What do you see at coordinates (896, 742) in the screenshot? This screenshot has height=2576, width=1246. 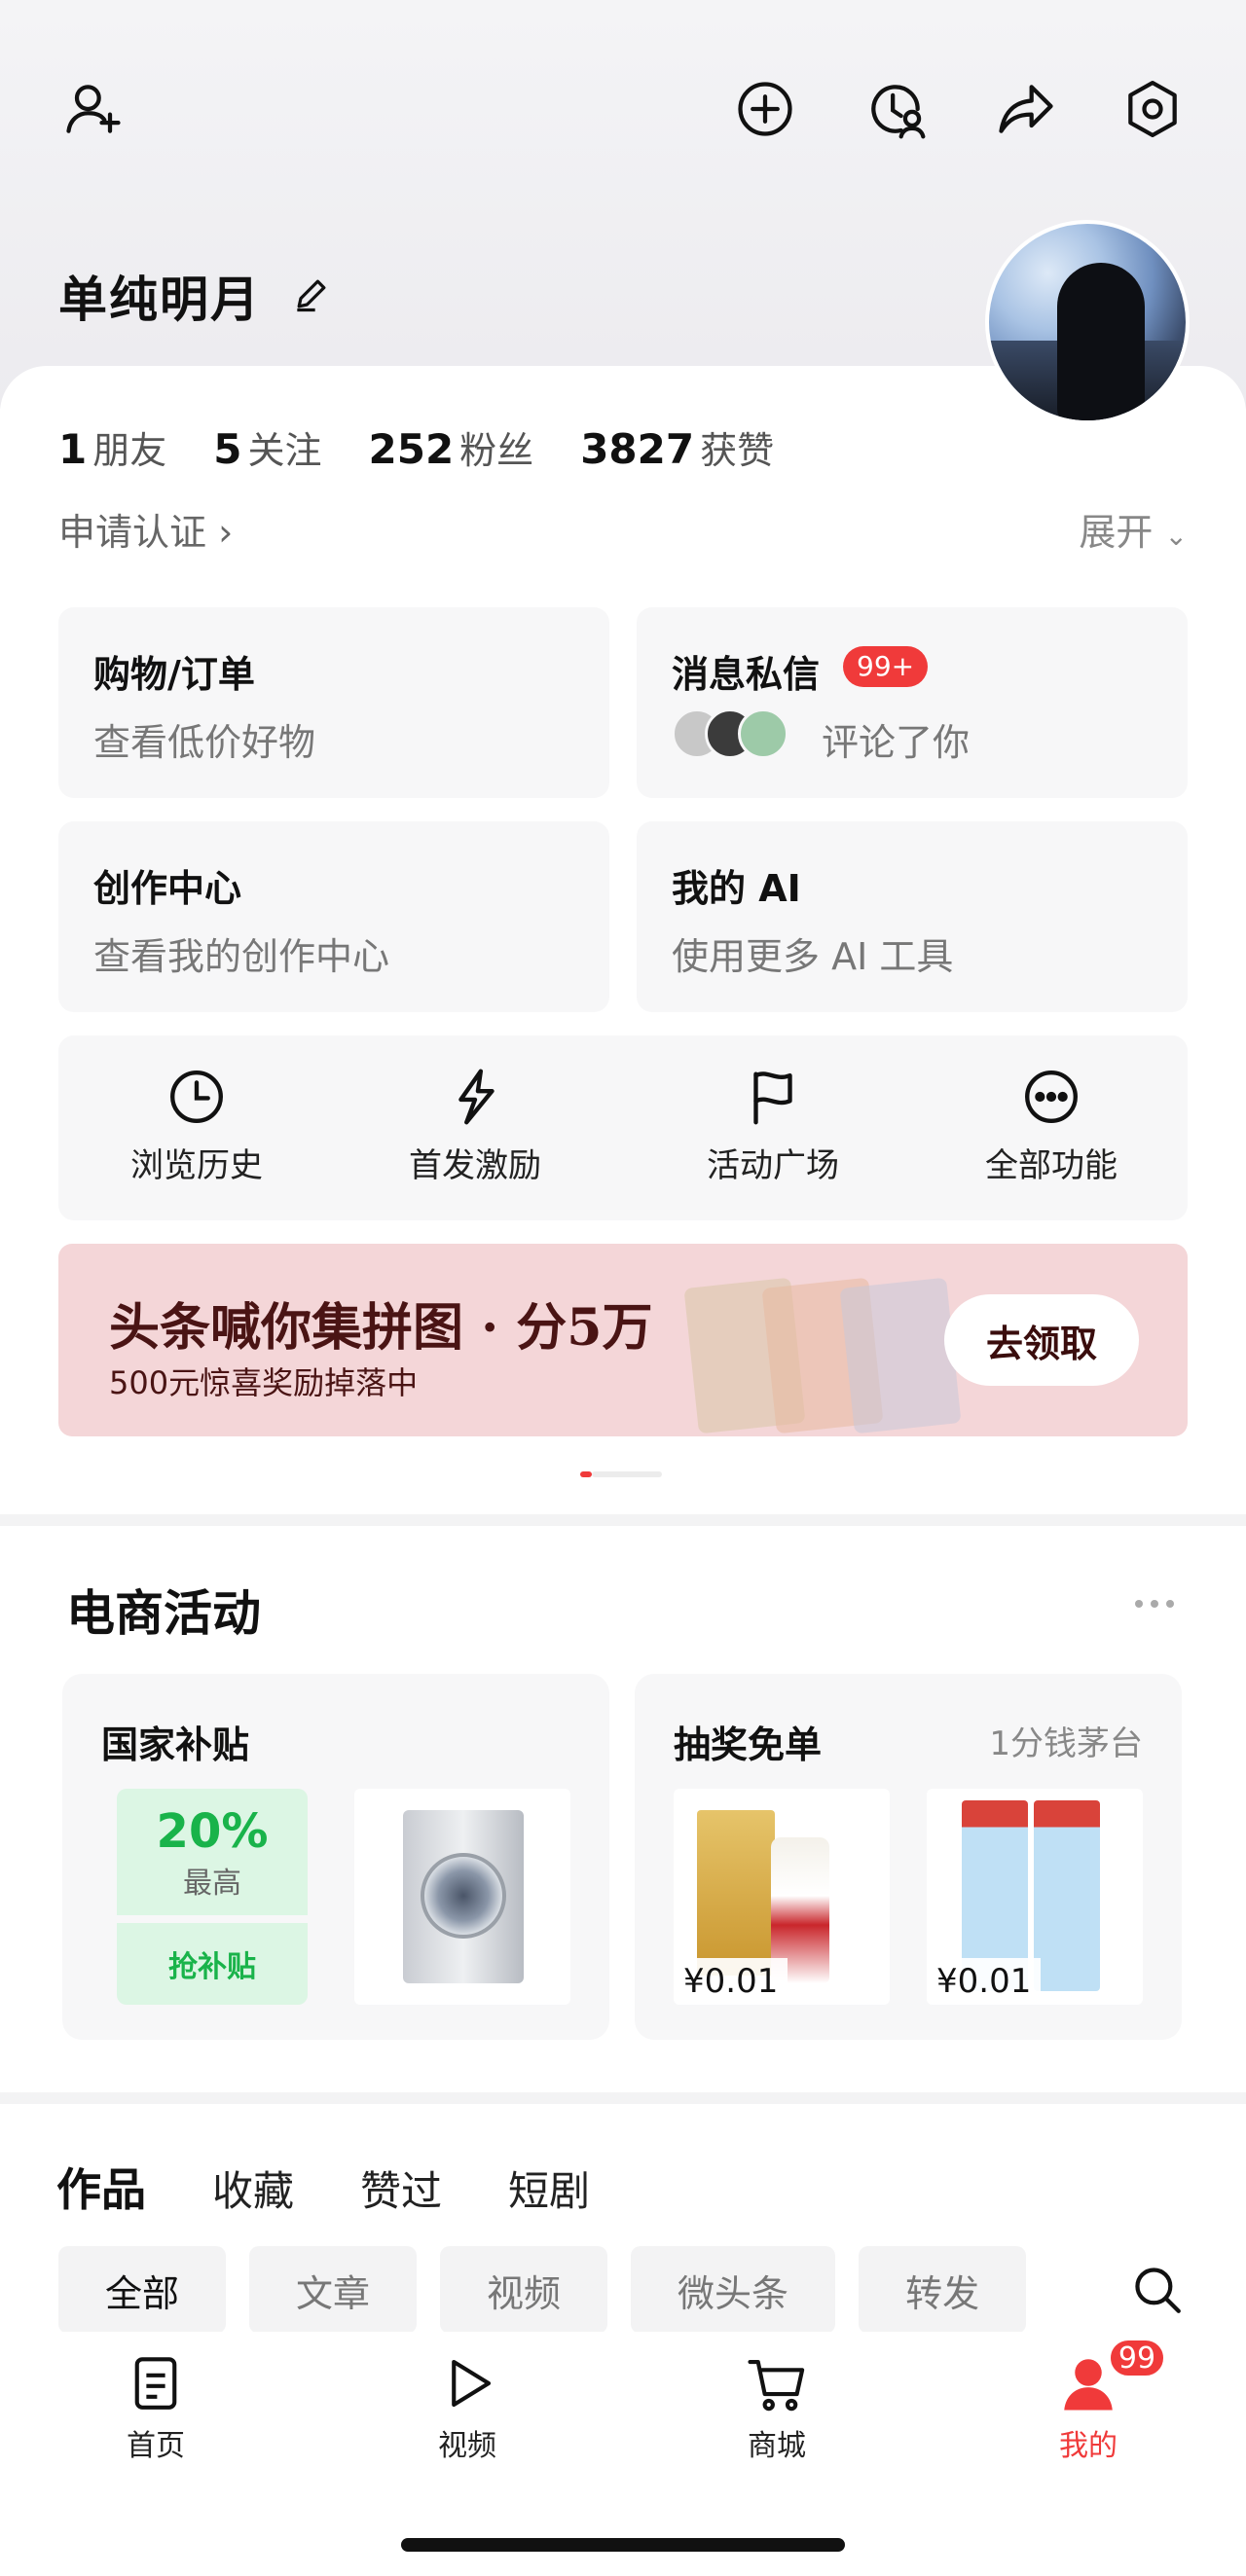 I see `card-subtitle: 评论了你` at bounding box center [896, 742].